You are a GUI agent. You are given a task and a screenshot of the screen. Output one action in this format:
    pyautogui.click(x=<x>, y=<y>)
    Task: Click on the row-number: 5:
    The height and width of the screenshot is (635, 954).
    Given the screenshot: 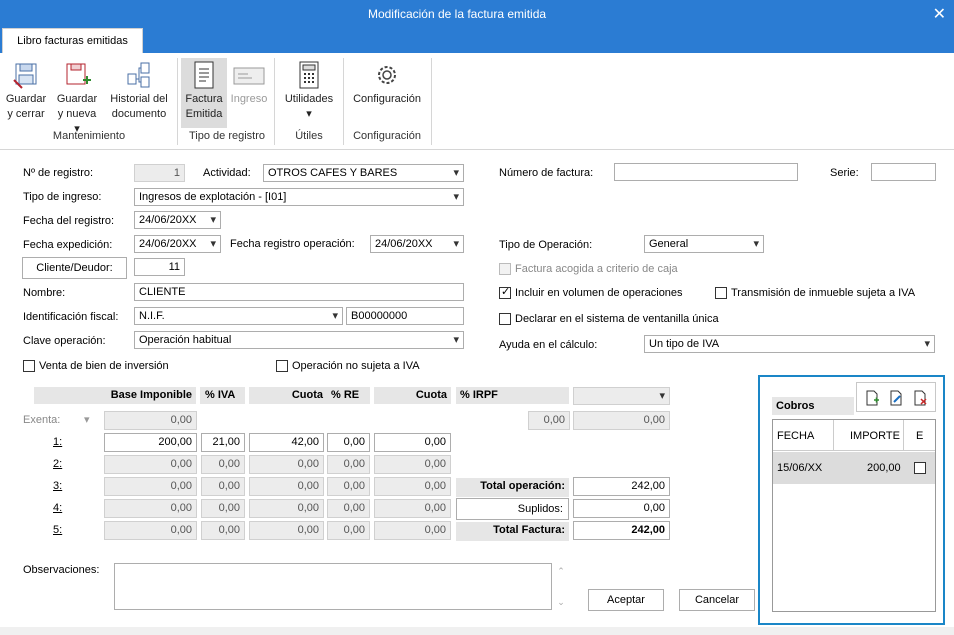 What is the action you would take?
    pyautogui.click(x=58, y=530)
    